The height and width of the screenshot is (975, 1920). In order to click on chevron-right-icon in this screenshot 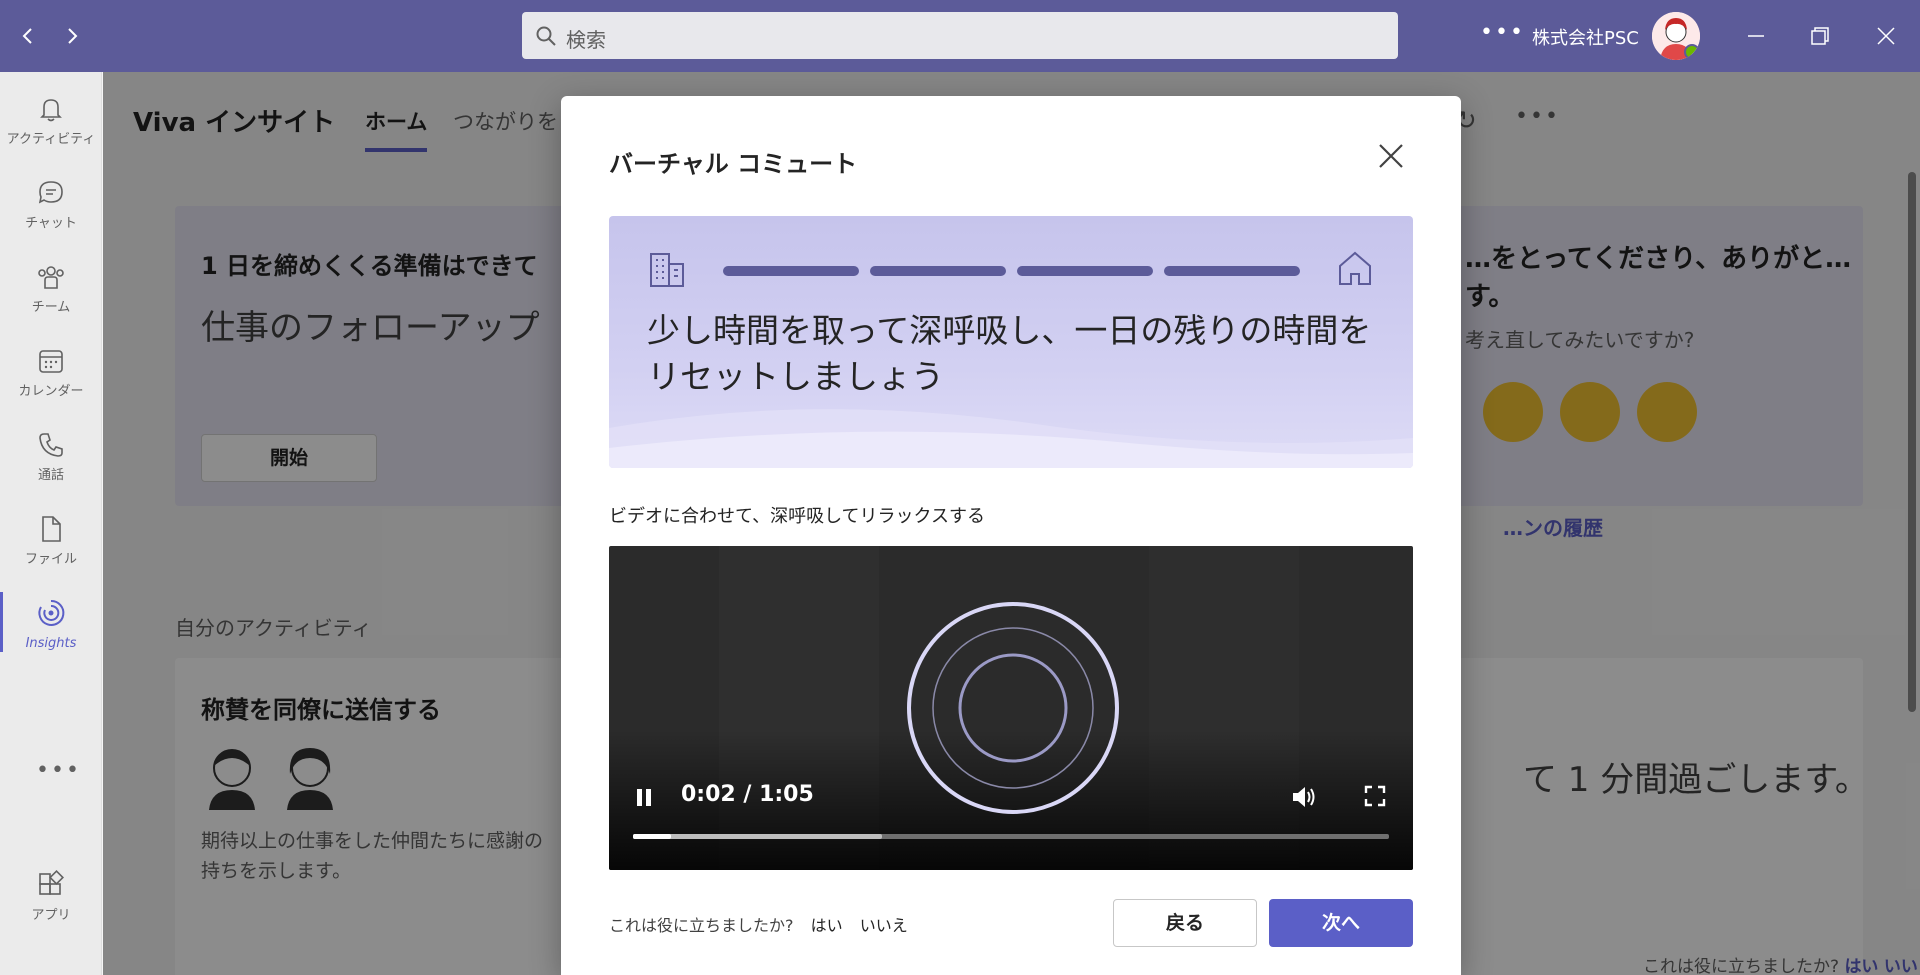, I will do `click(73, 36)`.